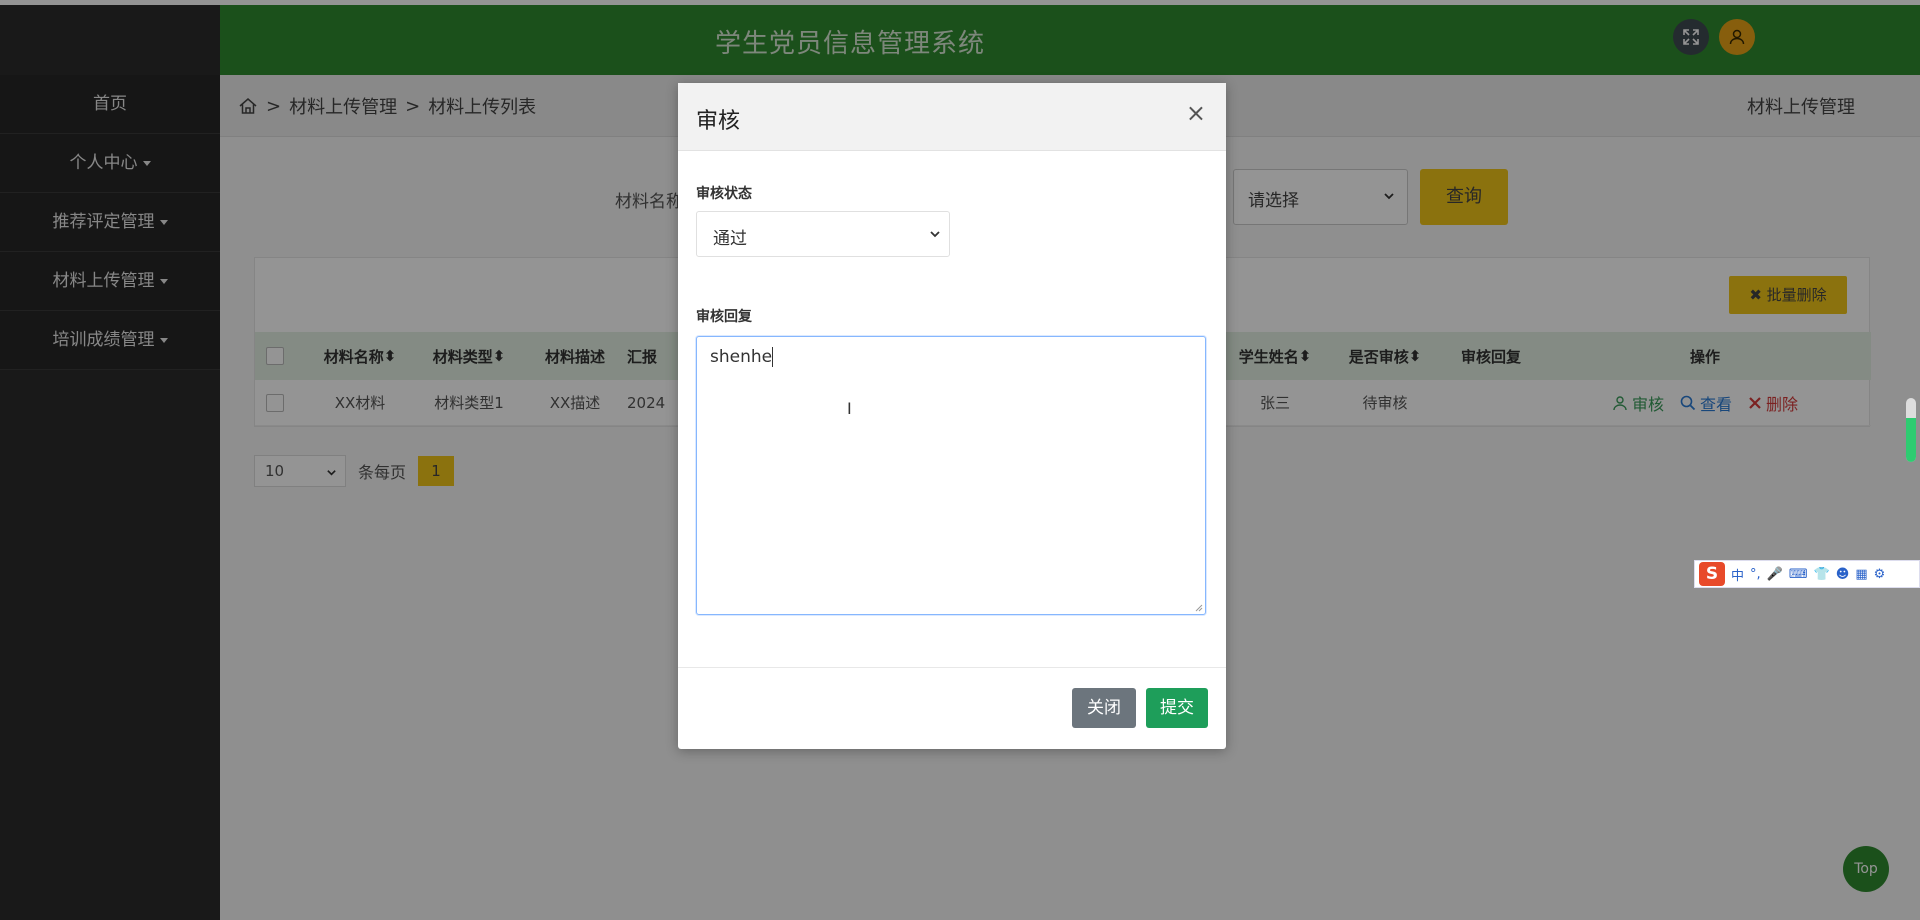  I want to click on skin-icon: 👕, so click(1822, 574).